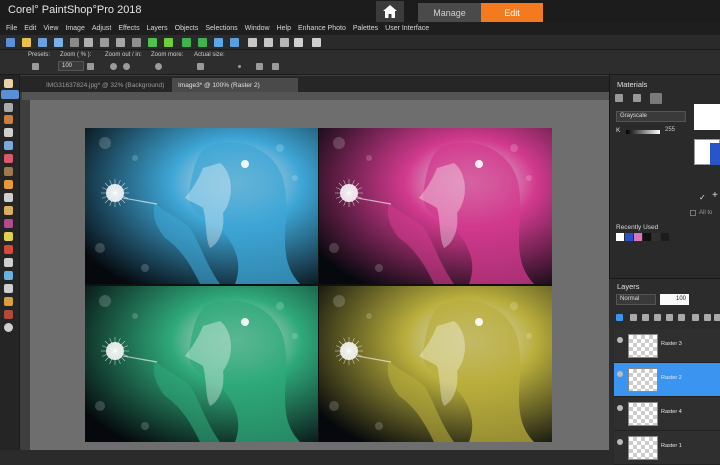 Image resolution: width=720 pixels, height=465 pixels. What do you see at coordinates (275, 66) in the screenshot?
I see `option-icon-b` at bounding box center [275, 66].